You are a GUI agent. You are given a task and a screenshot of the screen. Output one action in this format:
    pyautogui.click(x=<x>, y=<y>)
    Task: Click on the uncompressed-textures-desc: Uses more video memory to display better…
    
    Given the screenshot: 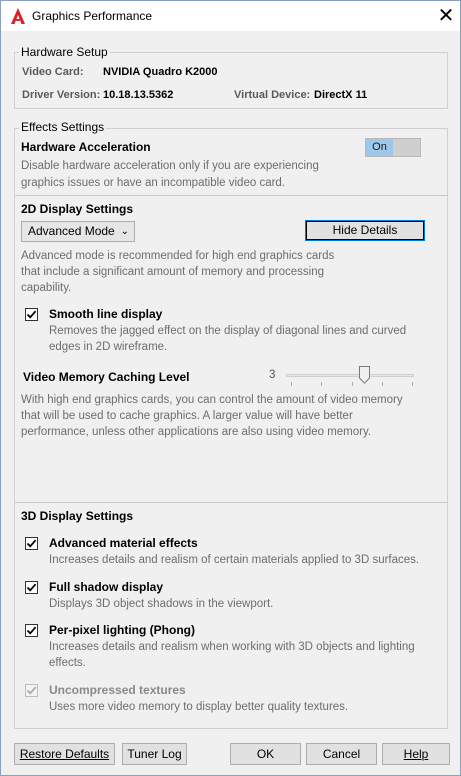 What is the action you would take?
    pyautogui.click(x=199, y=707)
    